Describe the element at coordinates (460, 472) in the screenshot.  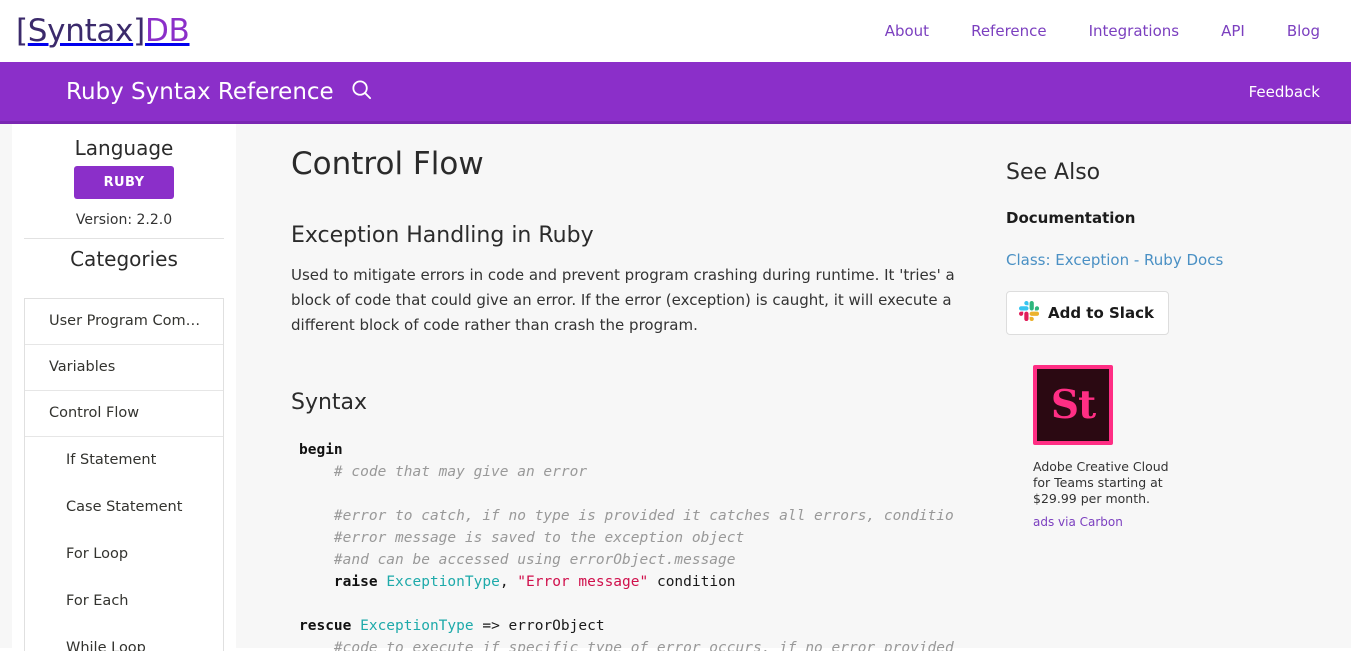
I see `code-token-cmt: # code that may give an error` at that location.